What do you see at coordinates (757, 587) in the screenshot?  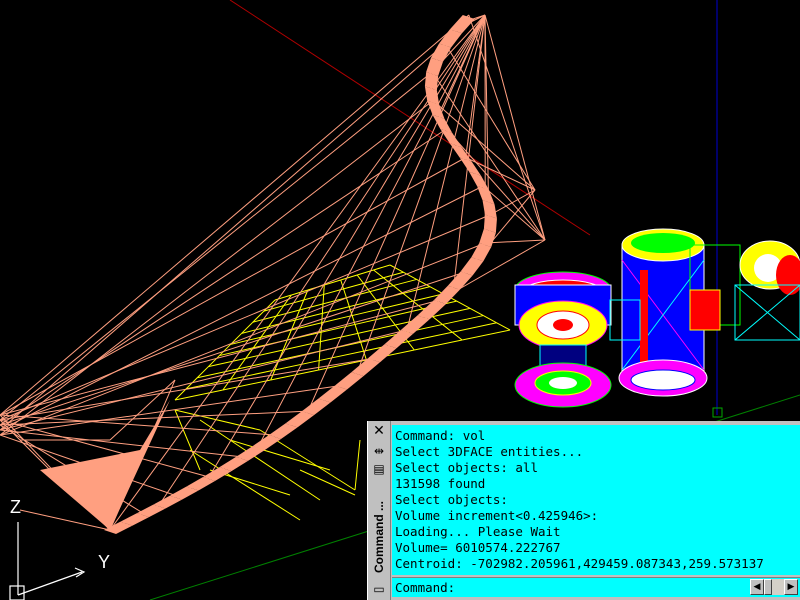 I see `scroll-left-icon: ◀` at bounding box center [757, 587].